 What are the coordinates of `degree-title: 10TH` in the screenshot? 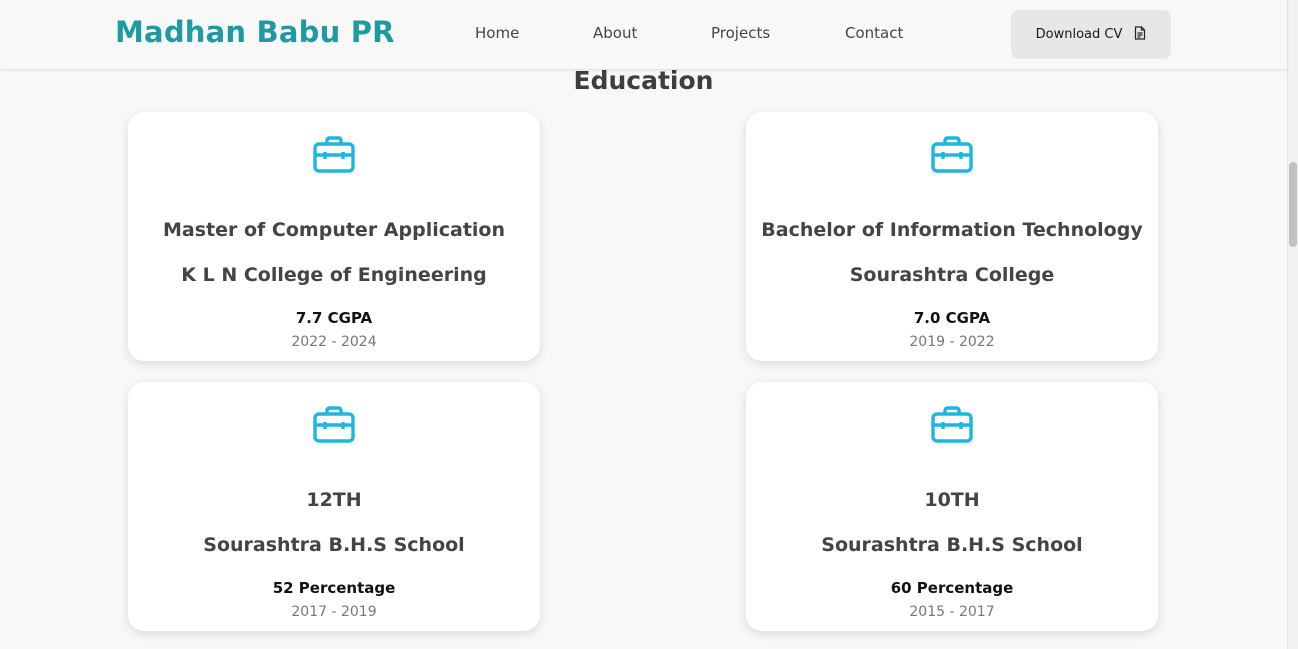 It's located at (952, 500).